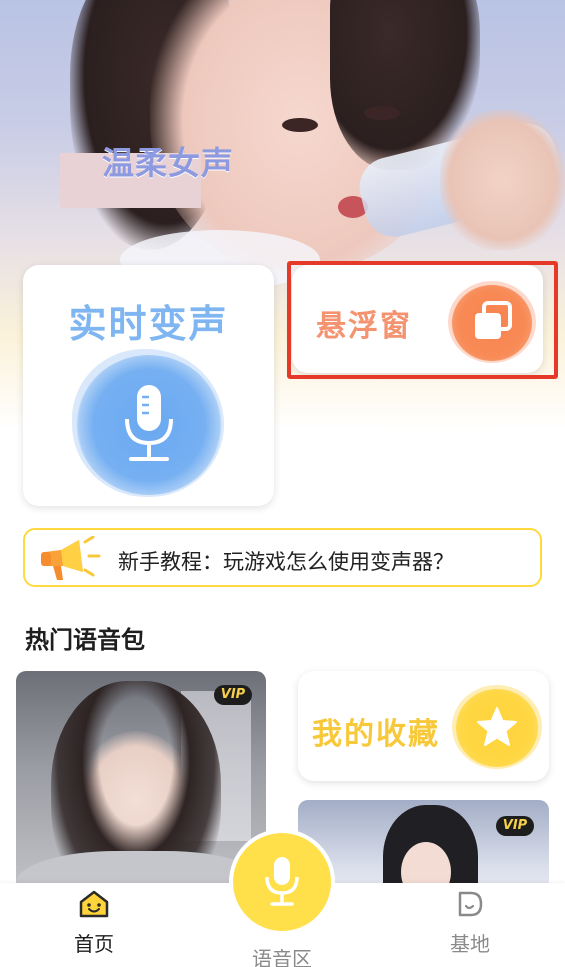 This screenshot has width=565, height=967. Describe the element at coordinates (470, 944) in the screenshot. I see `tab-base-label: 基地` at that location.